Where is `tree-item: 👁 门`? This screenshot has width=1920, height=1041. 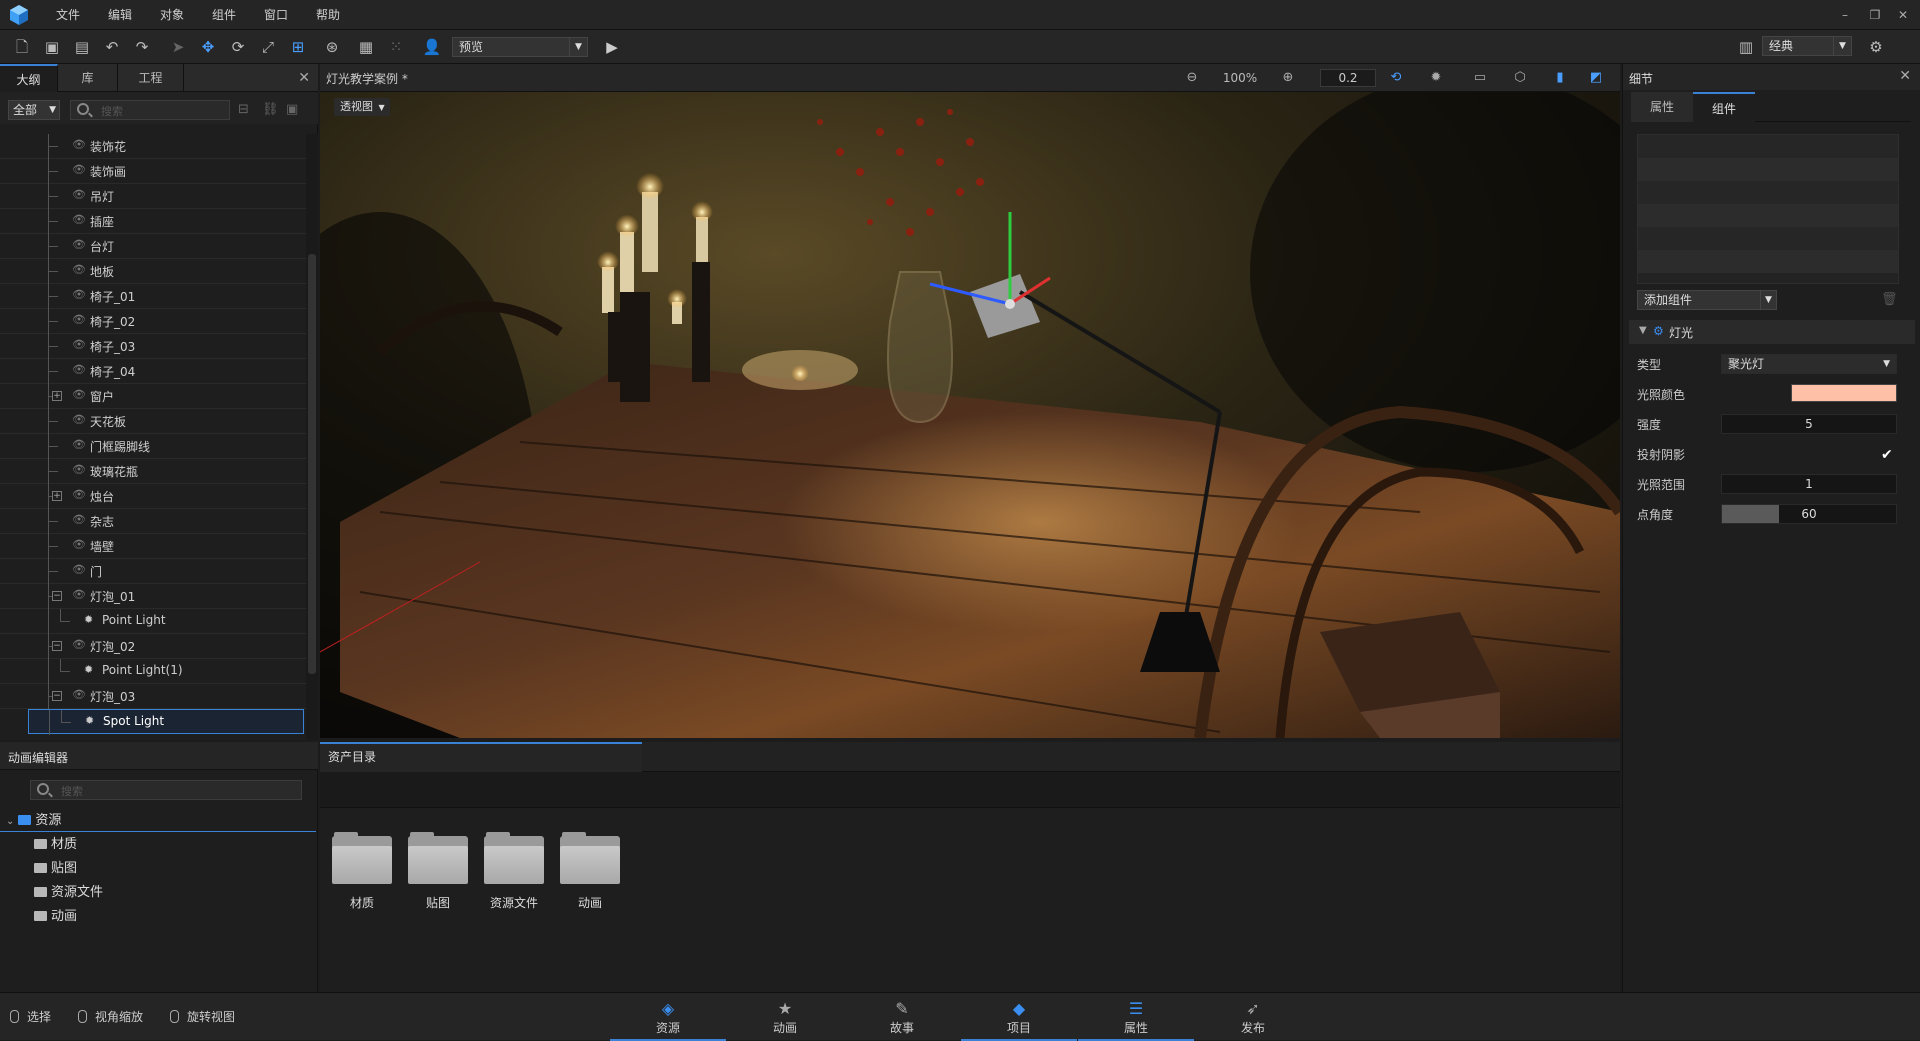 tree-item: 👁 门 is located at coordinates (153, 571).